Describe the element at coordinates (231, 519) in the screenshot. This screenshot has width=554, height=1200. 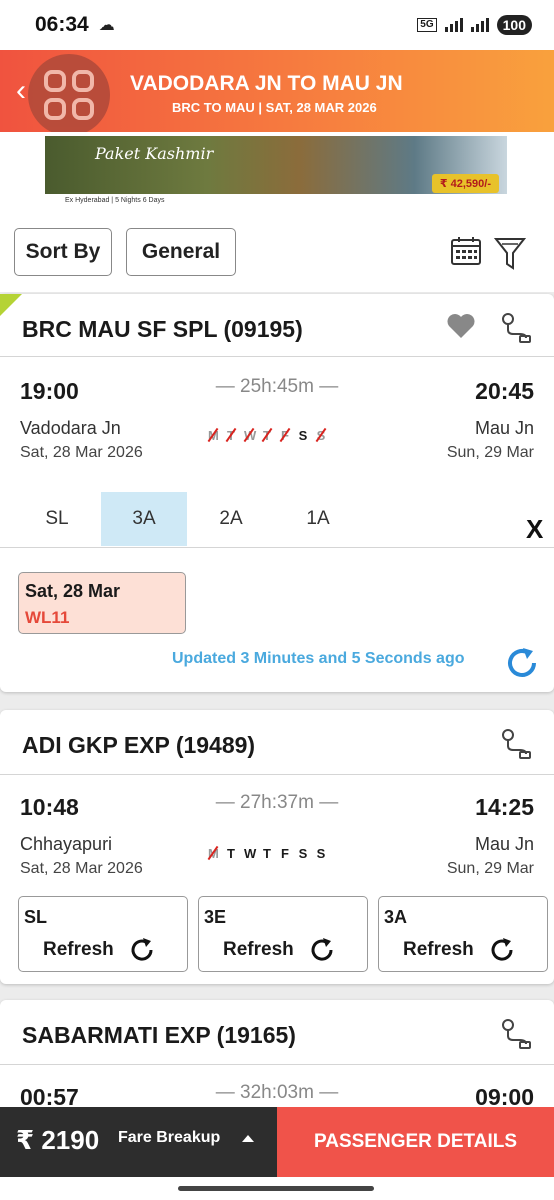
I see `class-tab-2a: 2A` at that location.